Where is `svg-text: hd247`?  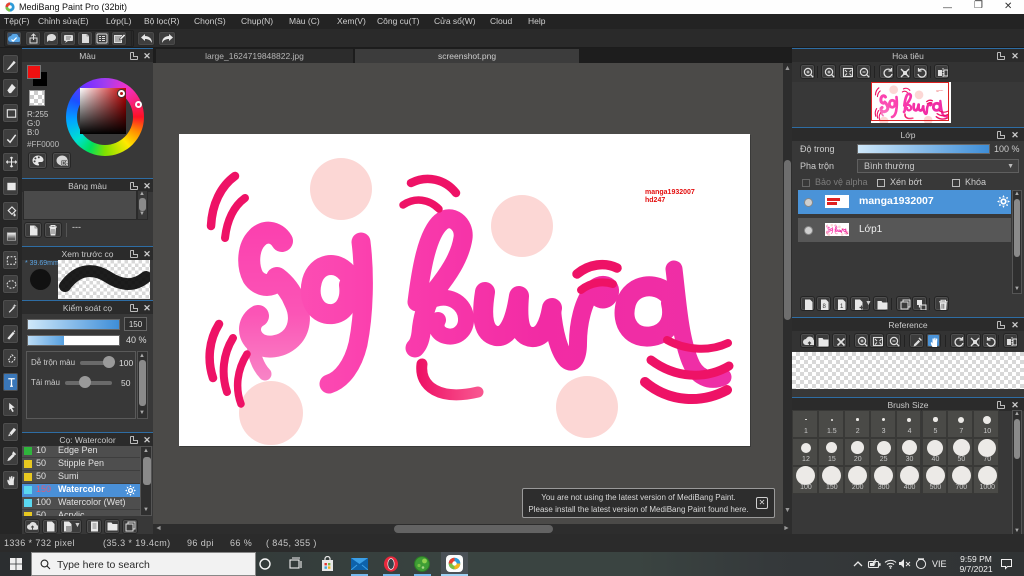
svg-text: hd247 is located at coordinates (655, 200).